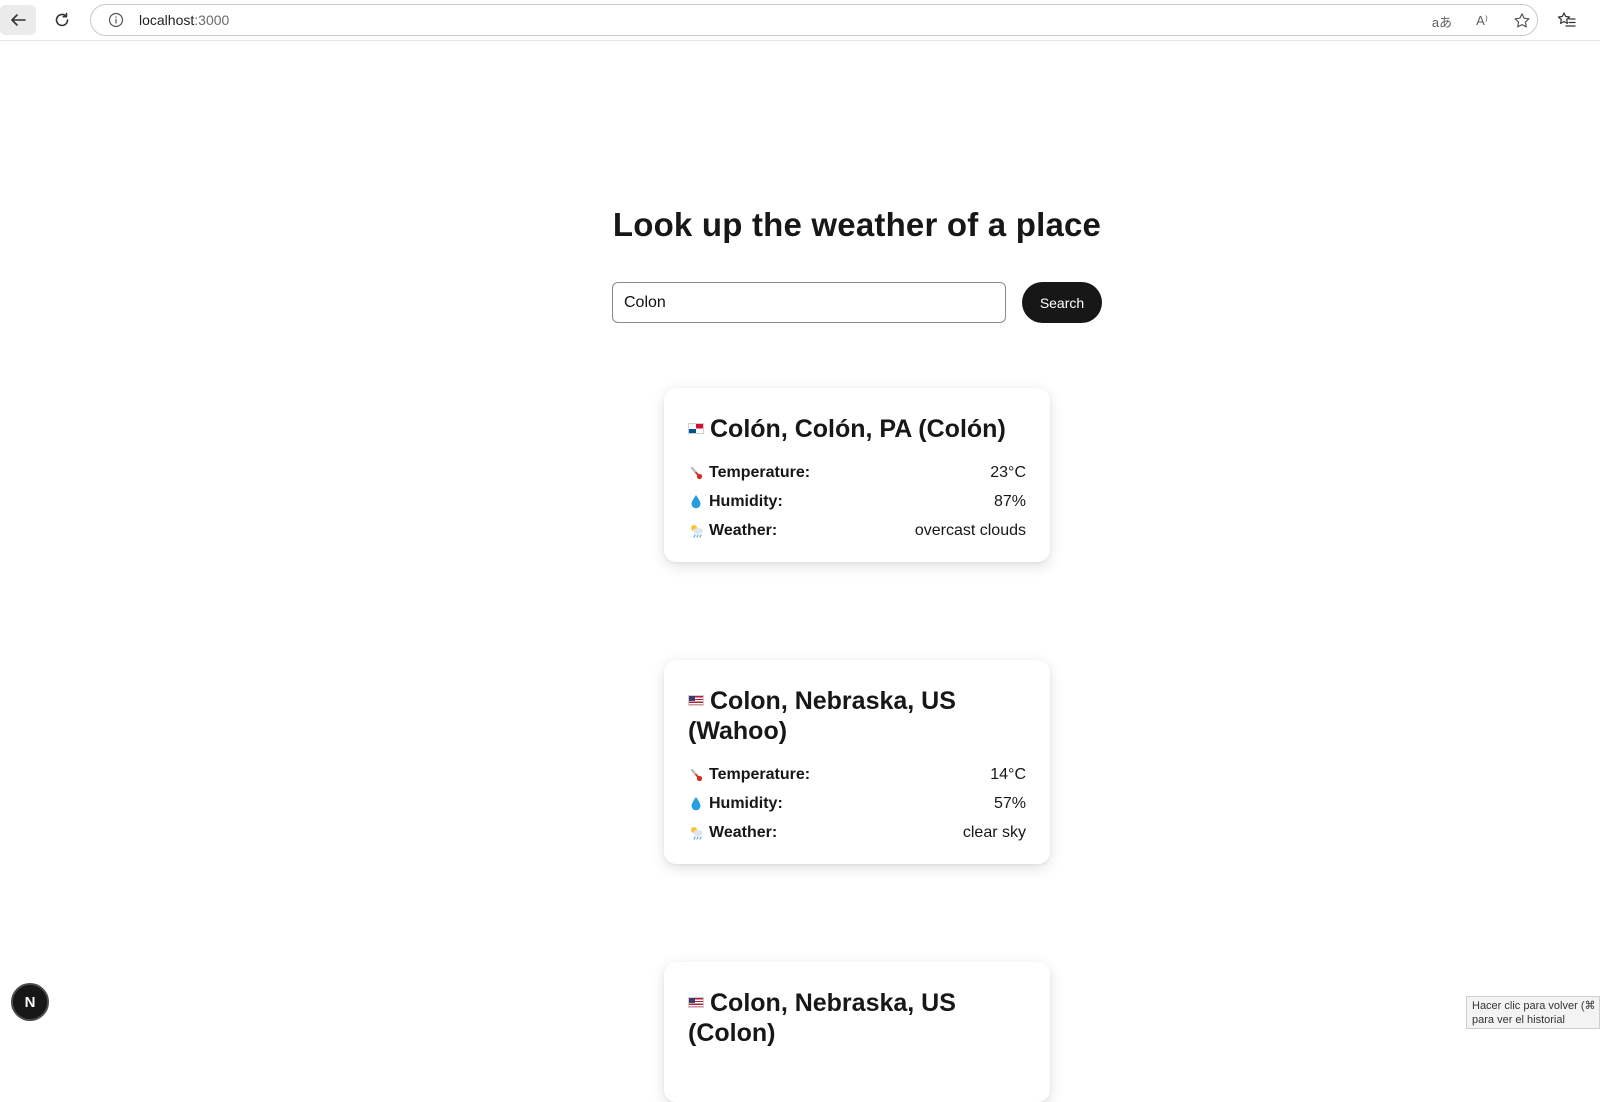  What do you see at coordinates (994, 832) in the screenshot?
I see `weather-value: clear sky` at bounding box center [994, 832].